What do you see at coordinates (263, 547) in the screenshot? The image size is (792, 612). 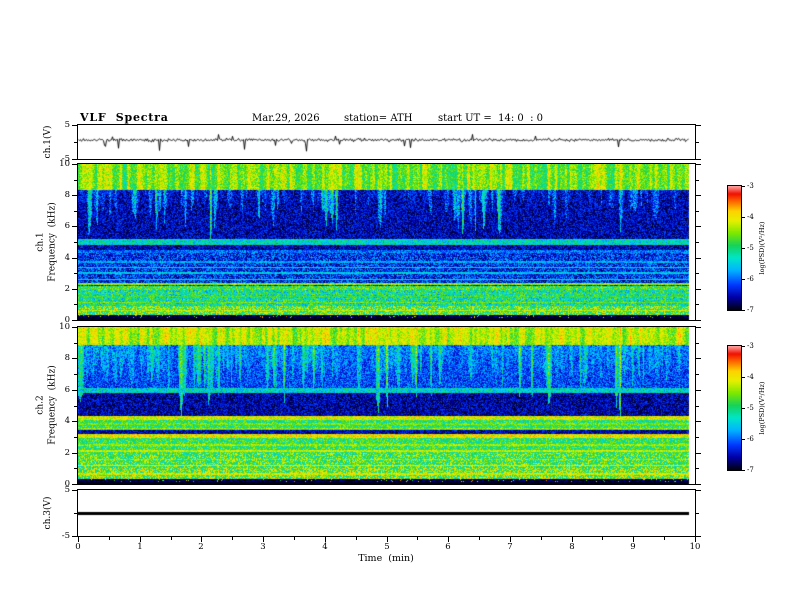 I see `x-tick-label: 3` at bounding box center [263, 547].